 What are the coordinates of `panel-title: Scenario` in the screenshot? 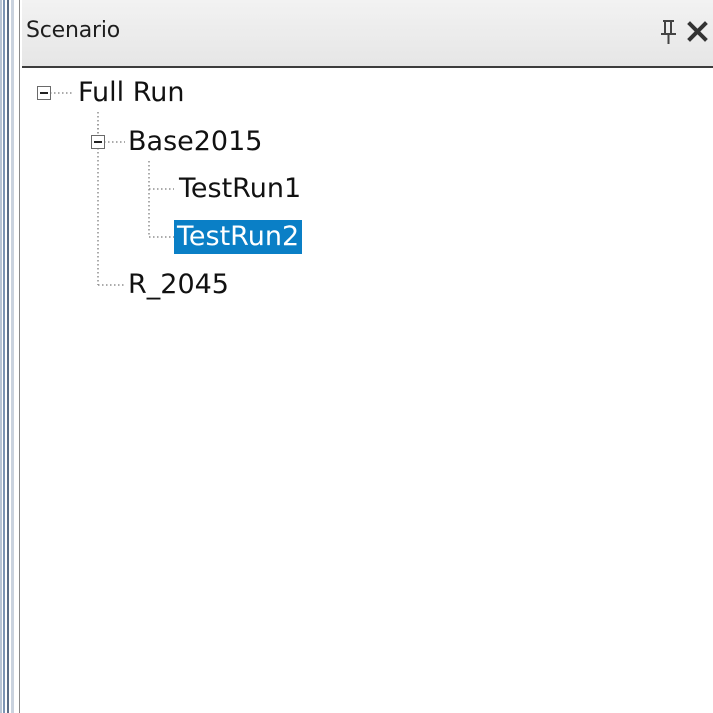 It's located at (73, 30).